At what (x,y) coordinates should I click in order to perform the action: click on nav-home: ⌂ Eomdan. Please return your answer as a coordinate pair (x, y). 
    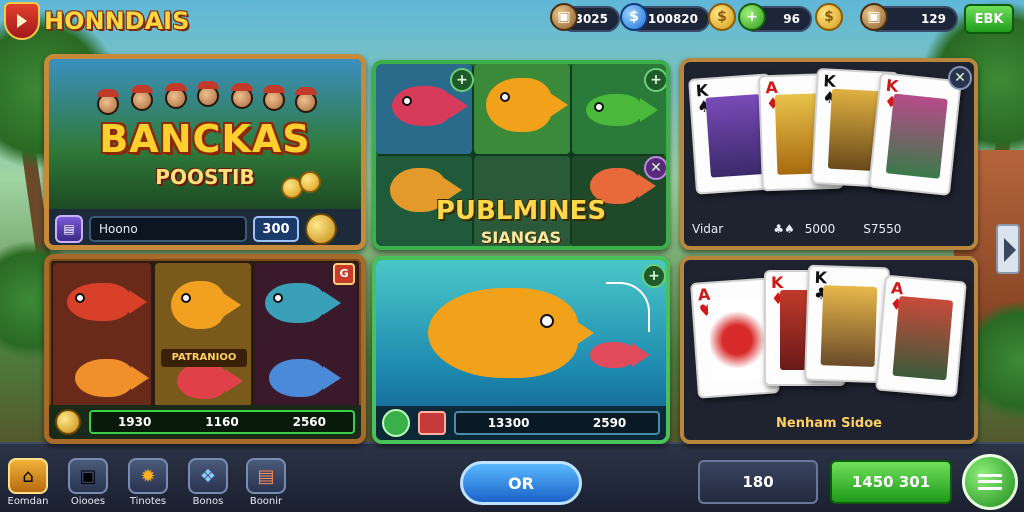
    Looking at the image, I should click on (28, 482).